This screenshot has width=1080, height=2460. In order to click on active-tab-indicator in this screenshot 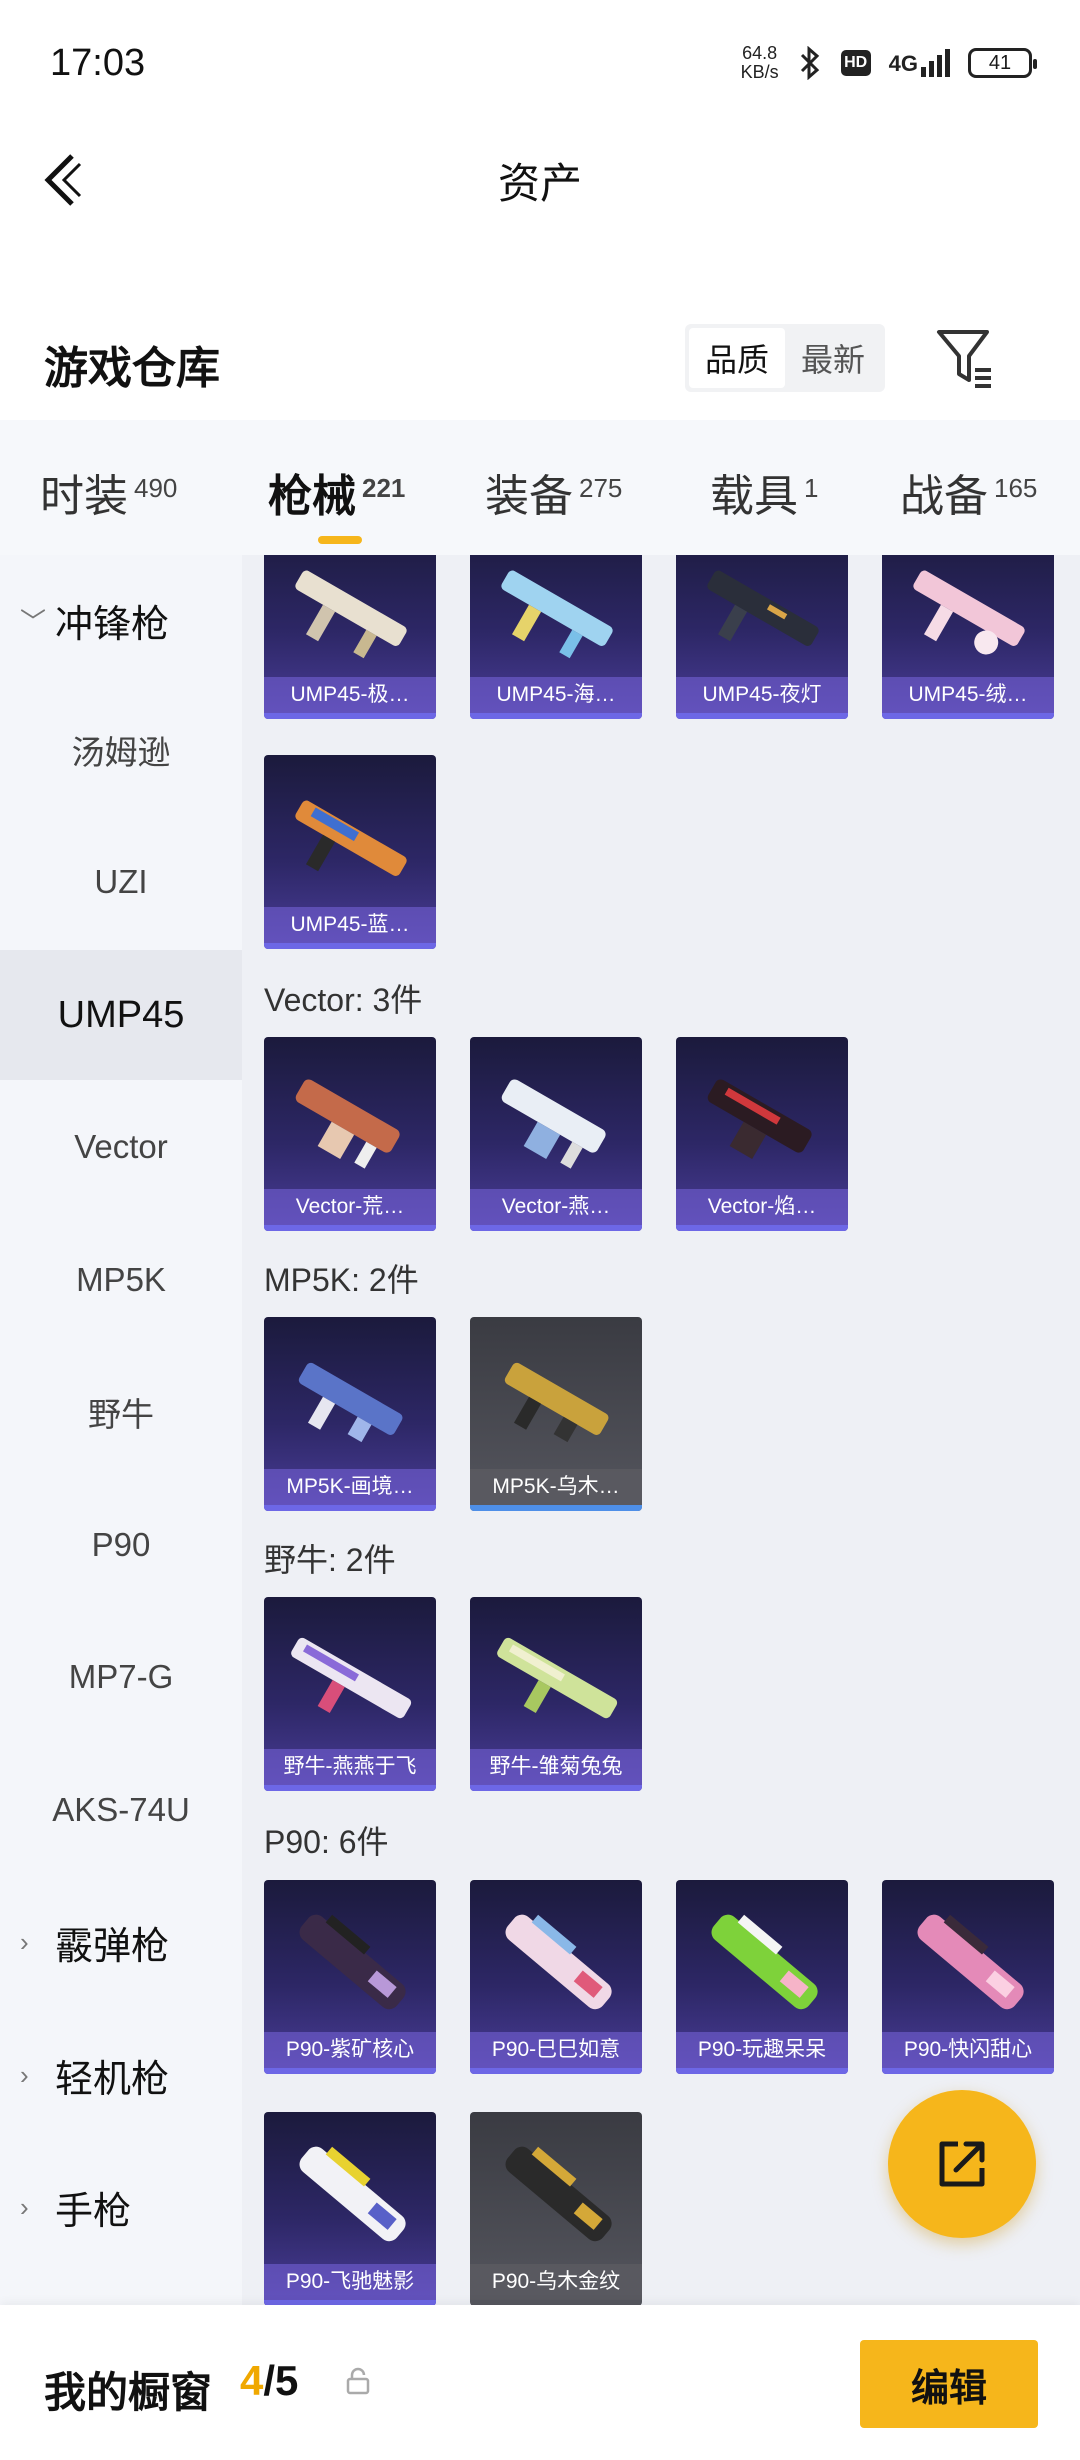, I will do `click(340, 540)`.